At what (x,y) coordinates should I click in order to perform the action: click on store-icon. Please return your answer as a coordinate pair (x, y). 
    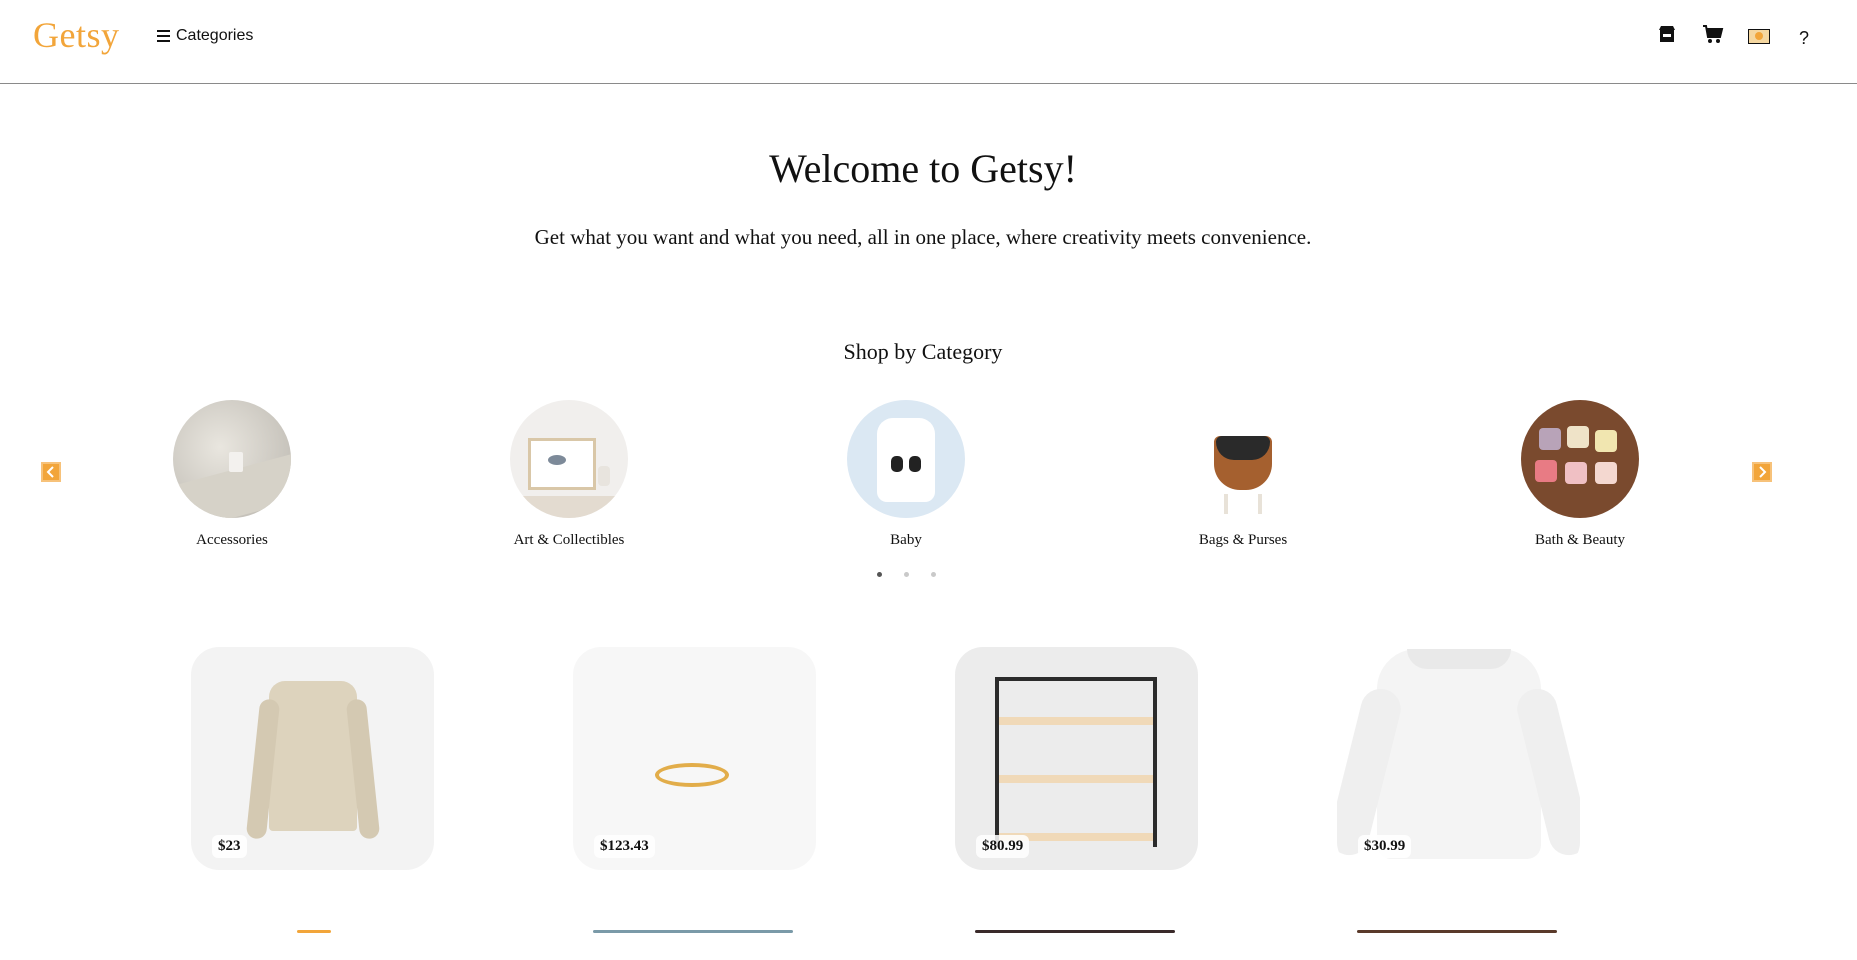
    Looking at the image, I should click on (1667, 38).